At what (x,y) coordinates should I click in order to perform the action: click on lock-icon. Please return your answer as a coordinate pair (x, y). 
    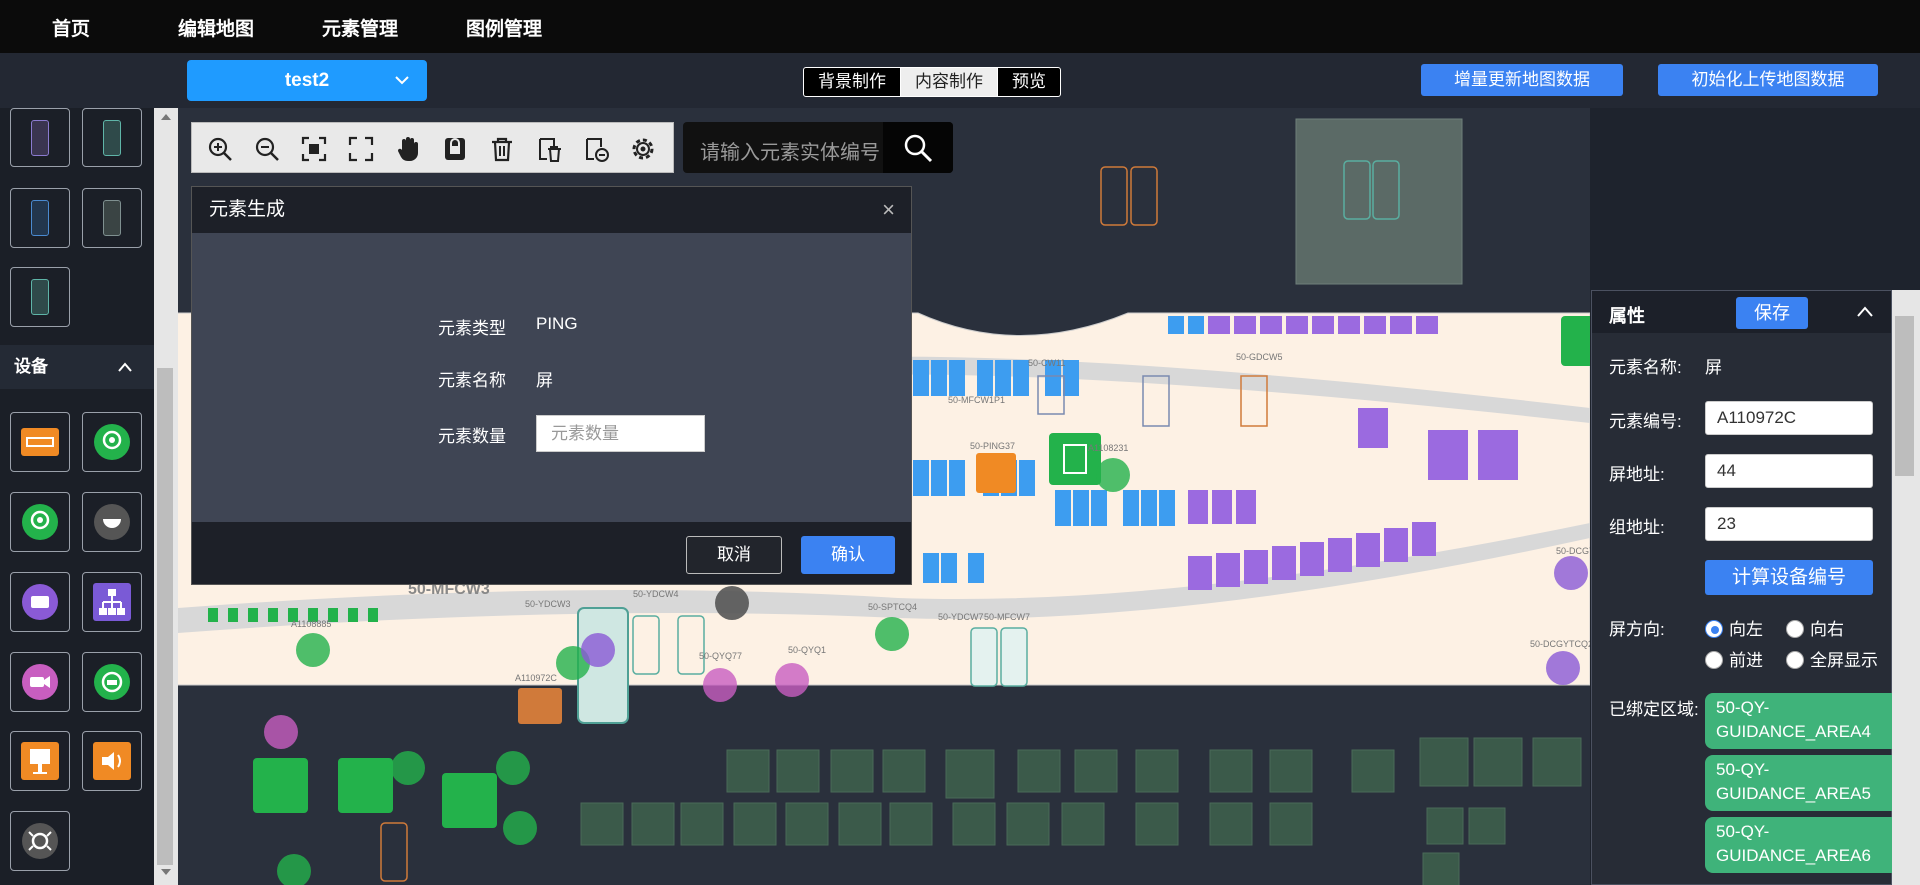
    Looking at the image, I should click on (455, 149).